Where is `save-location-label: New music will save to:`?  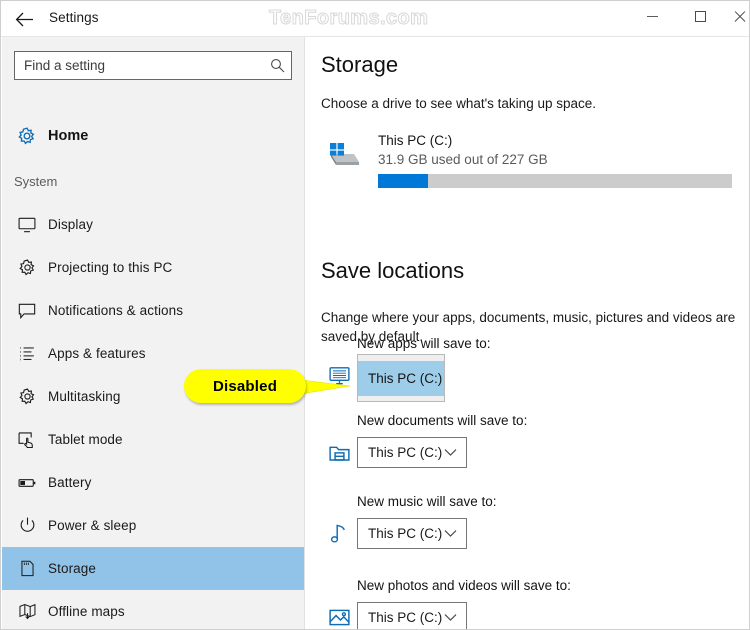 save-location-label: New music will save to: is located at coordinates (427, 501).